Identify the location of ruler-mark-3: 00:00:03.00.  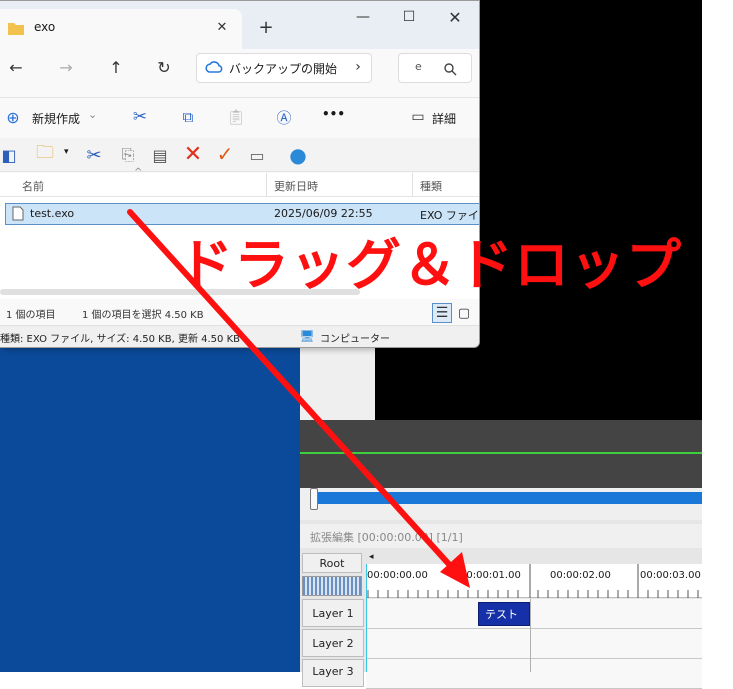
(670, 575).